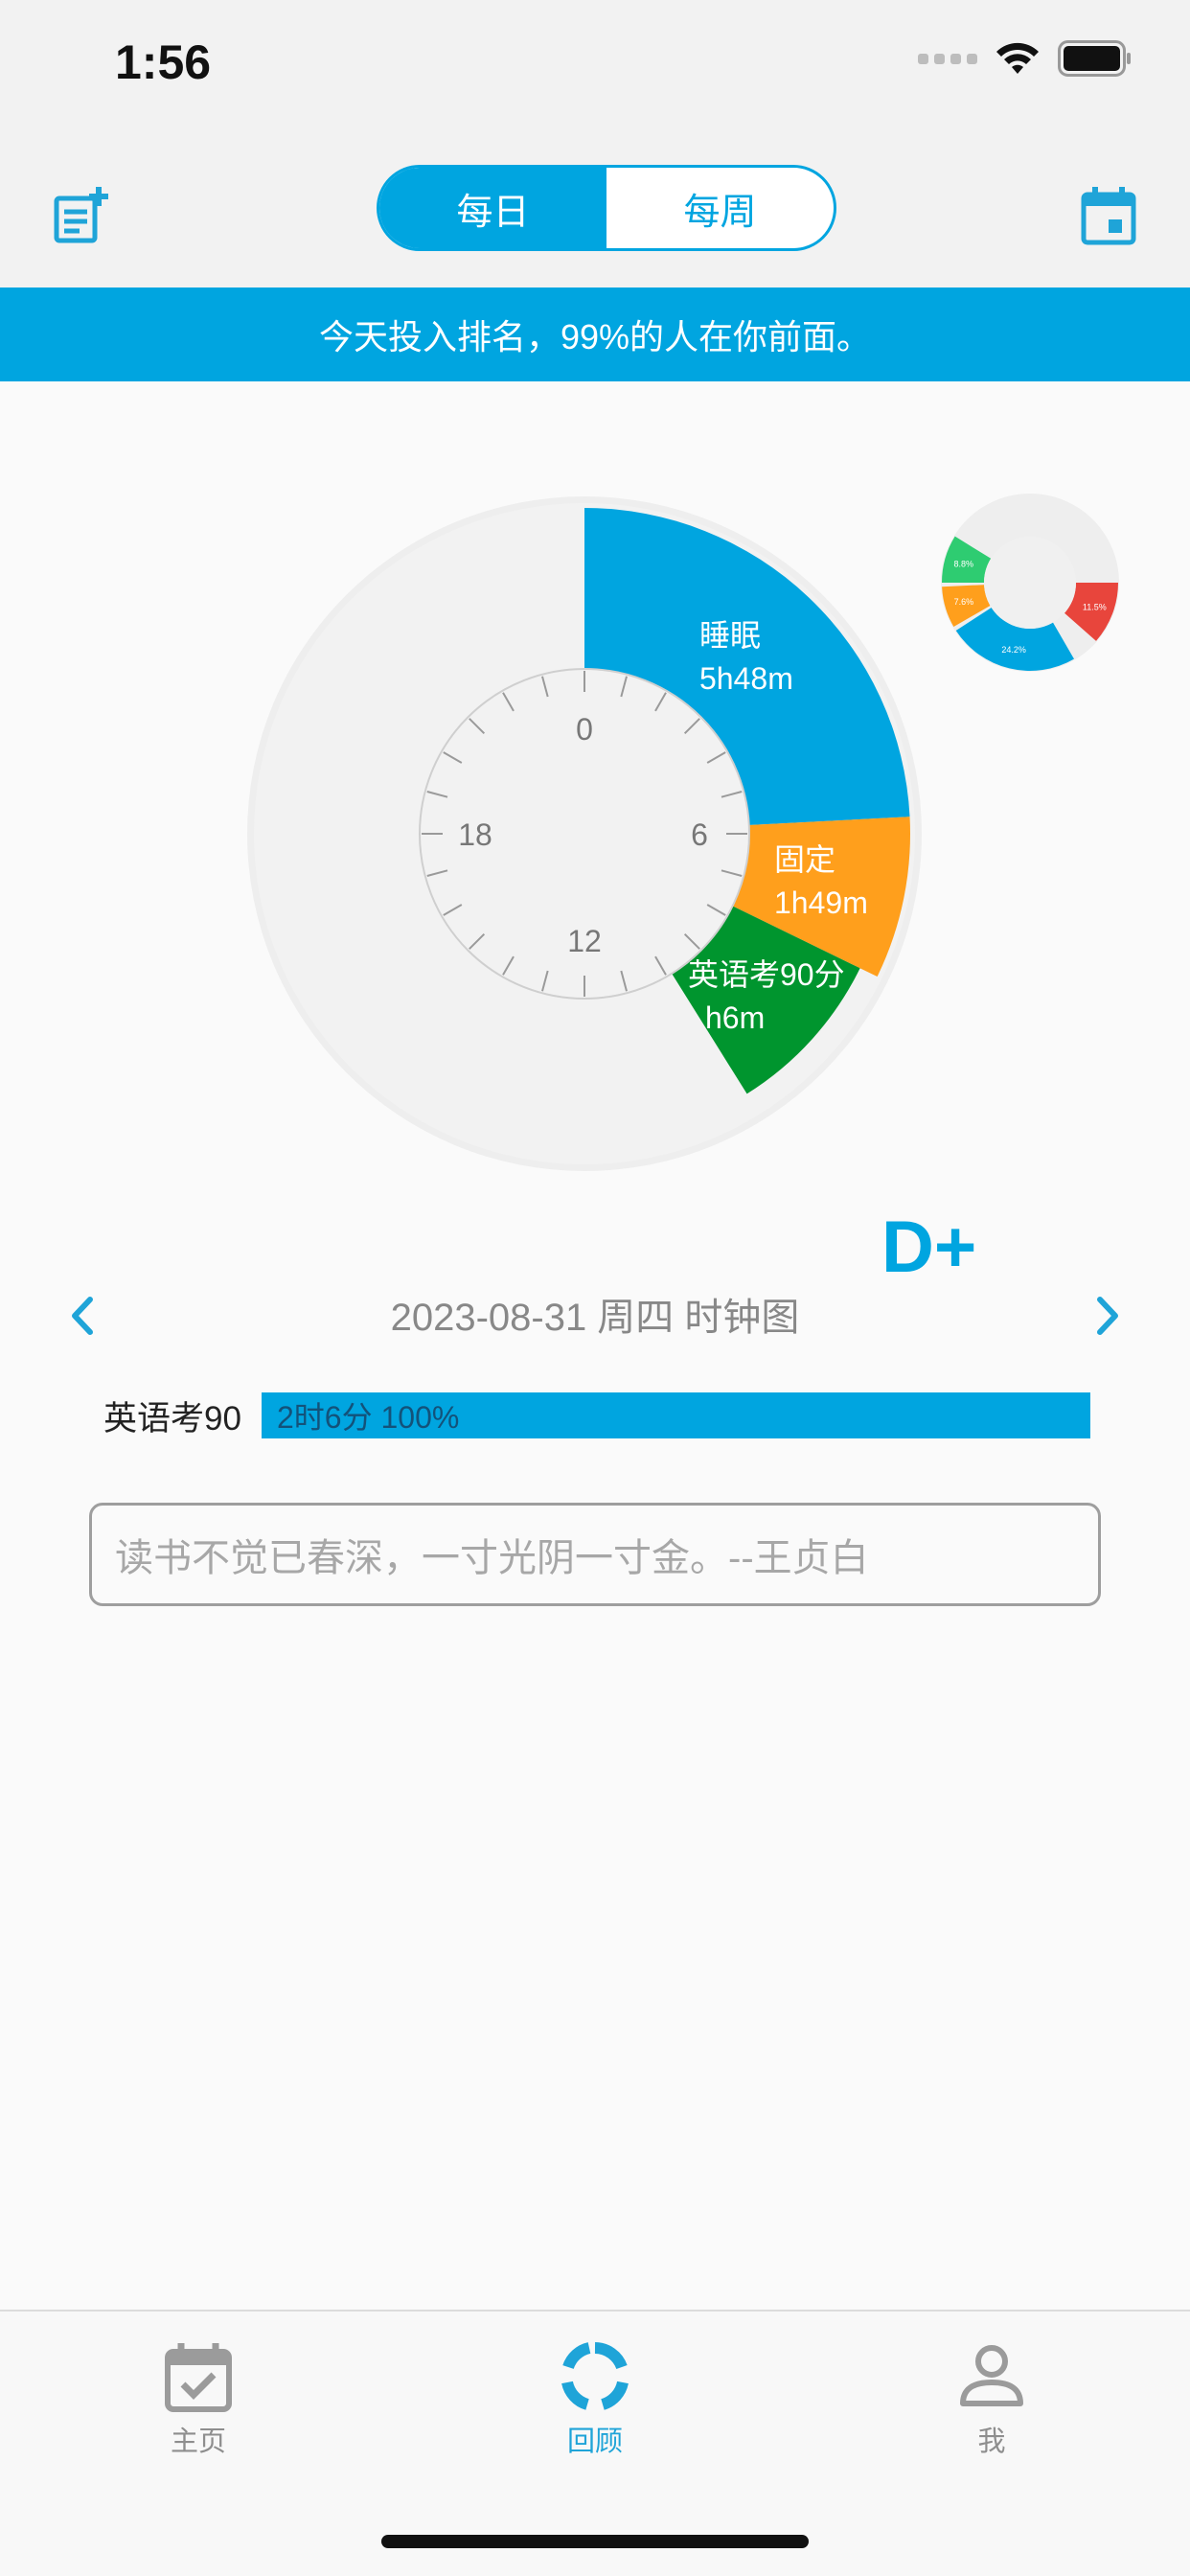 This screenshot has width=1190, height=2576. Describe the element at coordinates (1095, 58) in the screenshot. I see `battery-icon` at that location.